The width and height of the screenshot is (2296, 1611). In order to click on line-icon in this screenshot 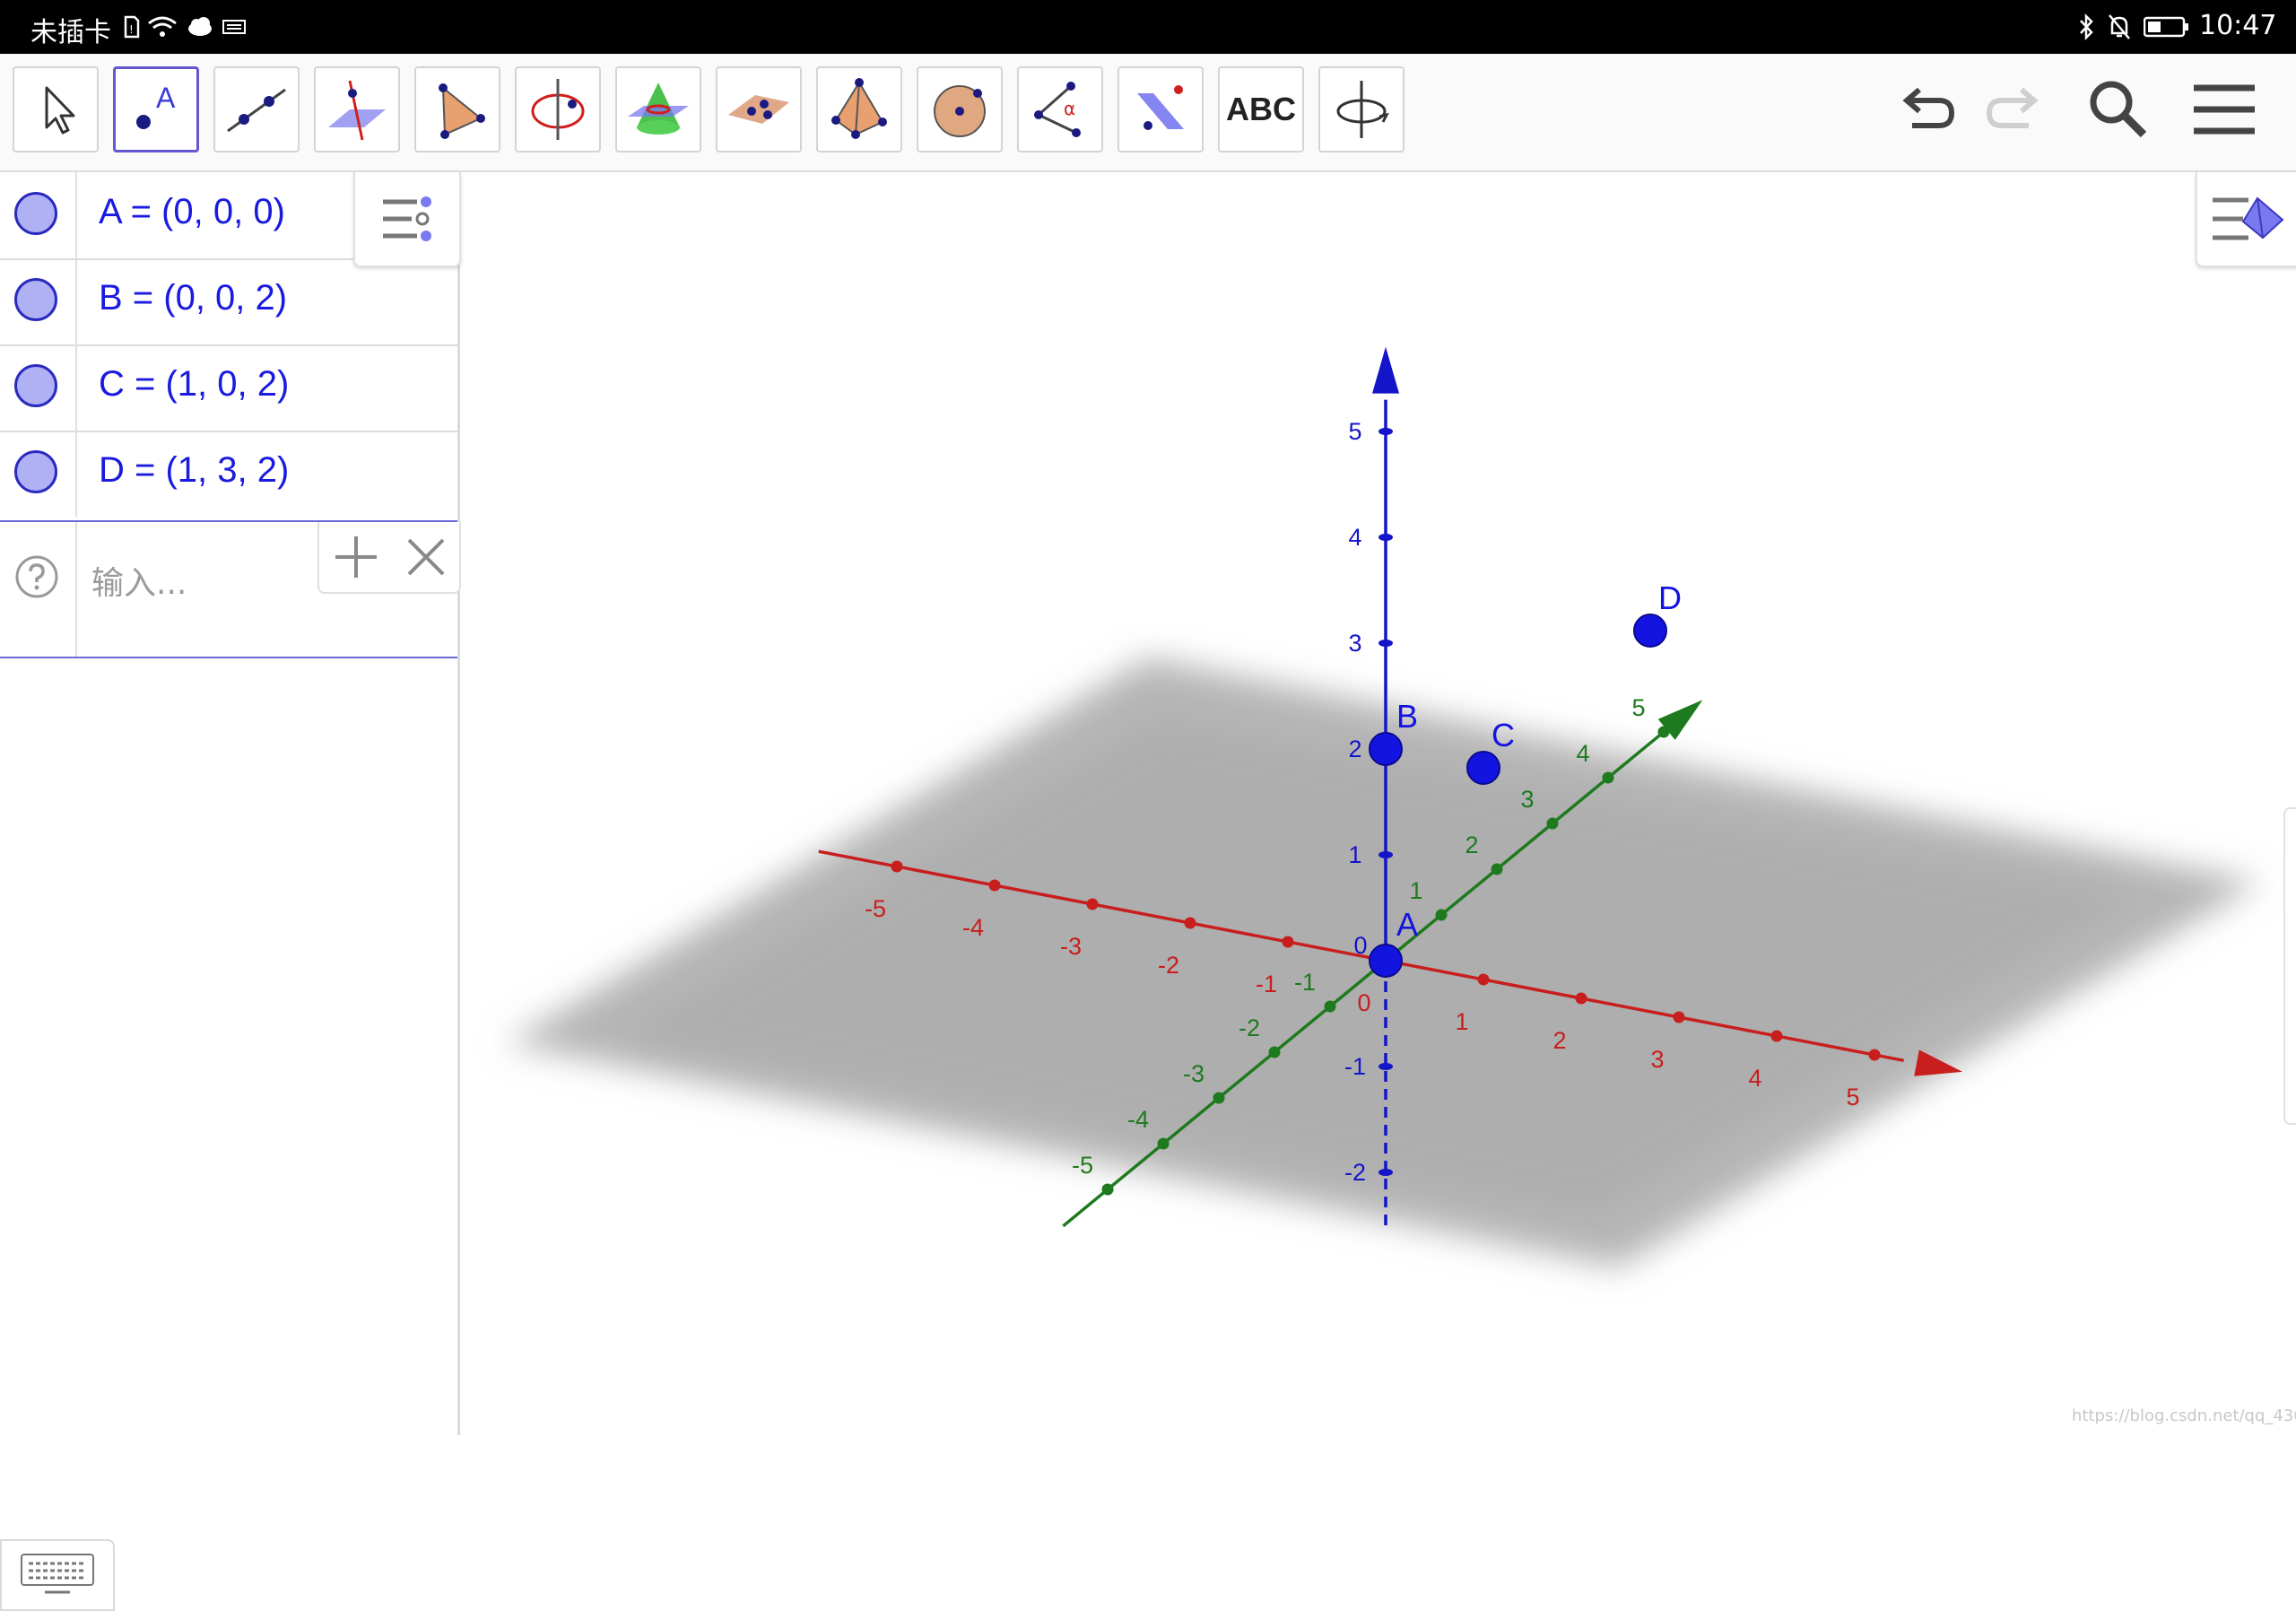, I will do `click(256, 110)`.